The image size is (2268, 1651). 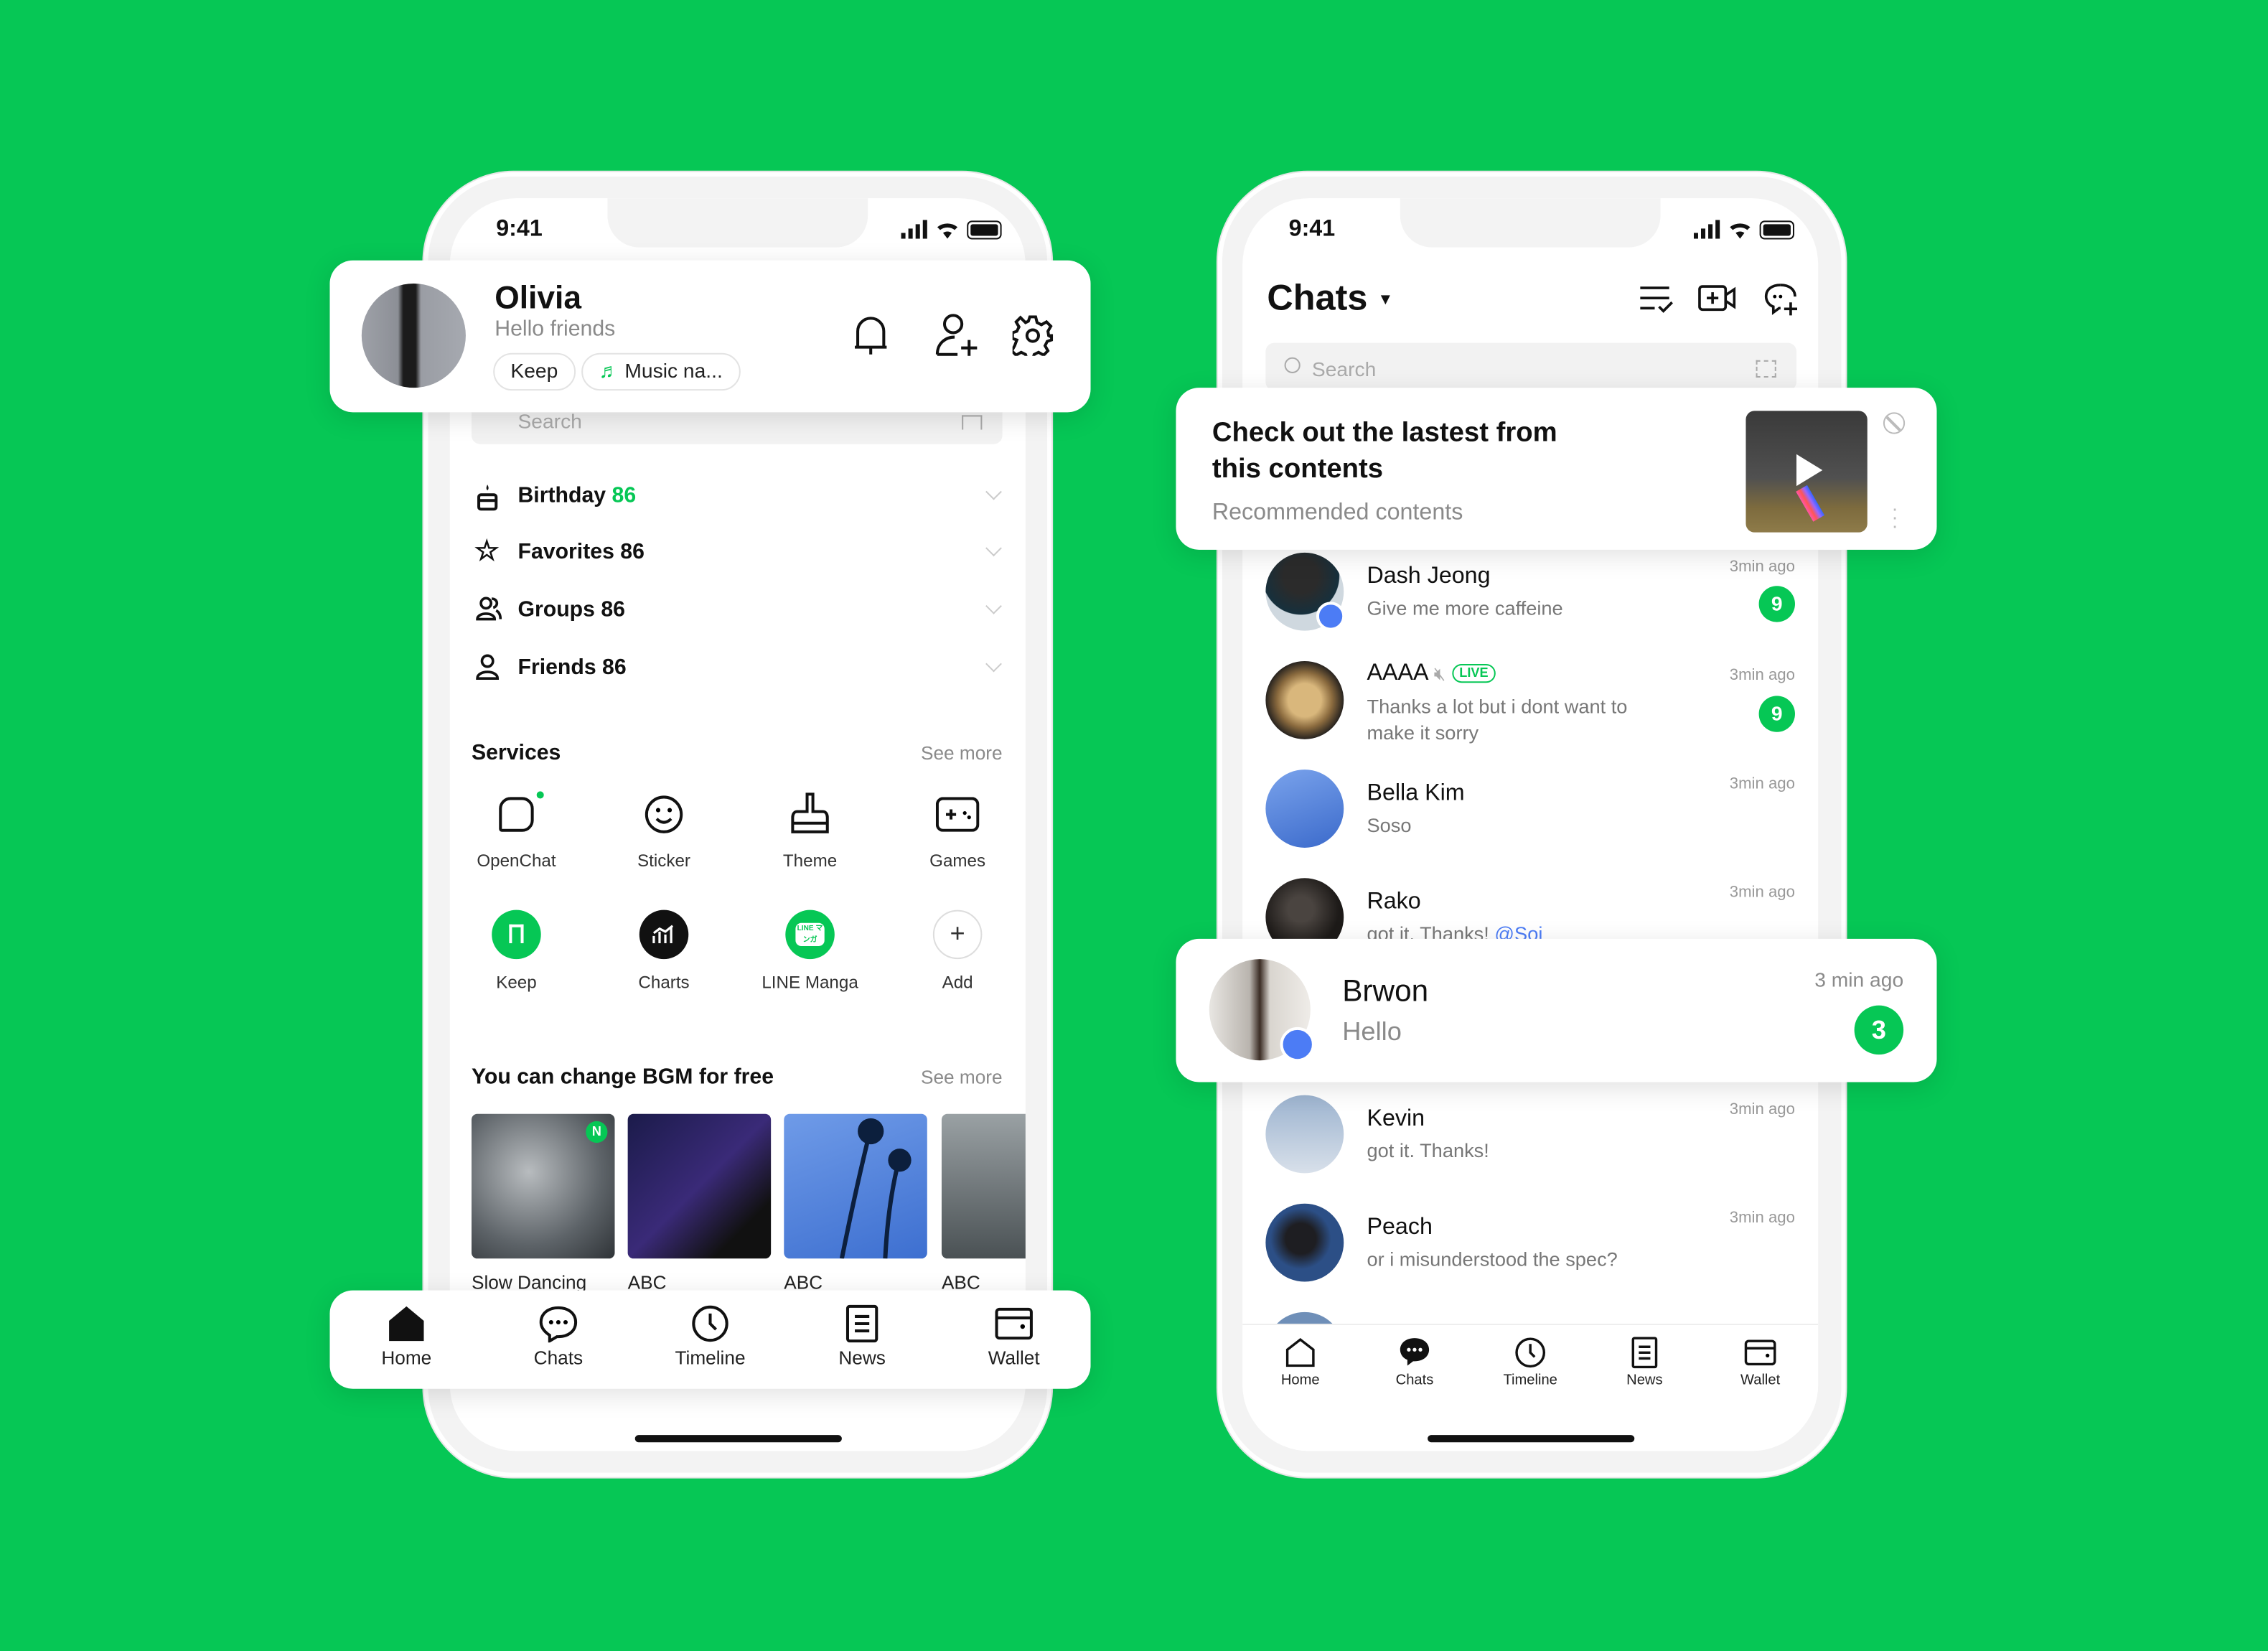 What do you see at coordinates (624, 496) in the screenshot?
I see `birthday-count: 86` at bounding box center [624, 496].